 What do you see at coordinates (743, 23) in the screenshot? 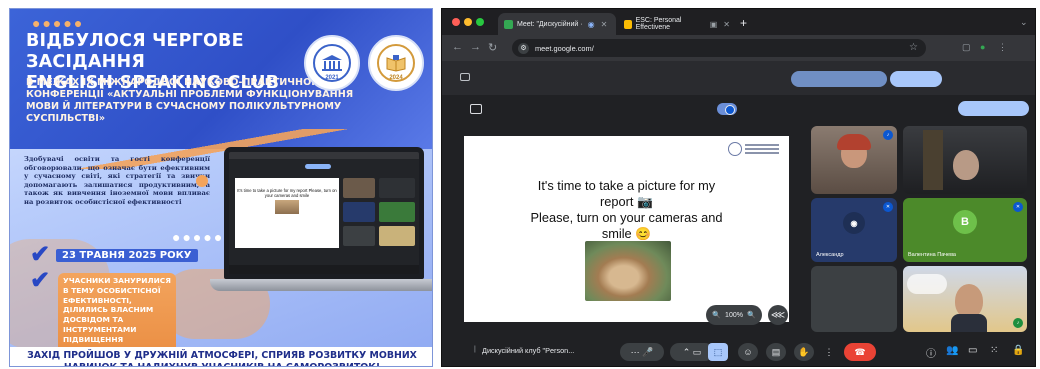
I see `new-tab-button: +` at bounding box center [743, 23].